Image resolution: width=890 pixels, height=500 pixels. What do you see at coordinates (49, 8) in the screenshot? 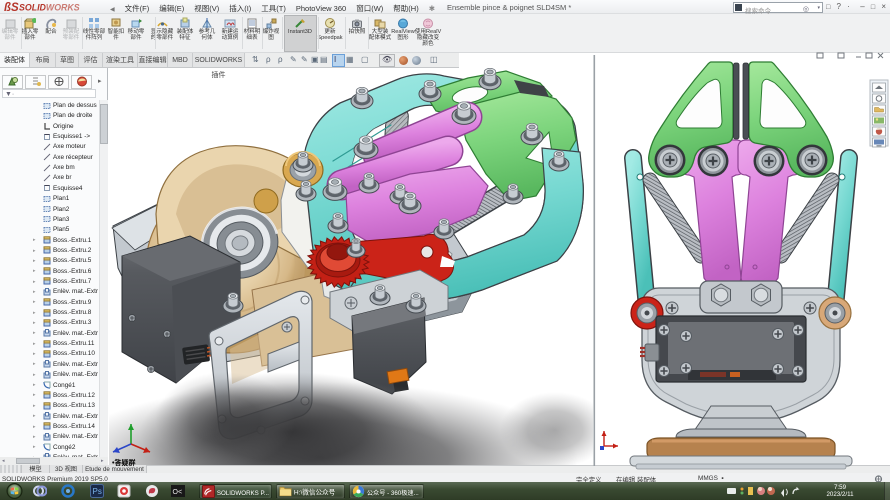
I see `svg-text: SOLIDWORKS` at bounding box center [49, 8].